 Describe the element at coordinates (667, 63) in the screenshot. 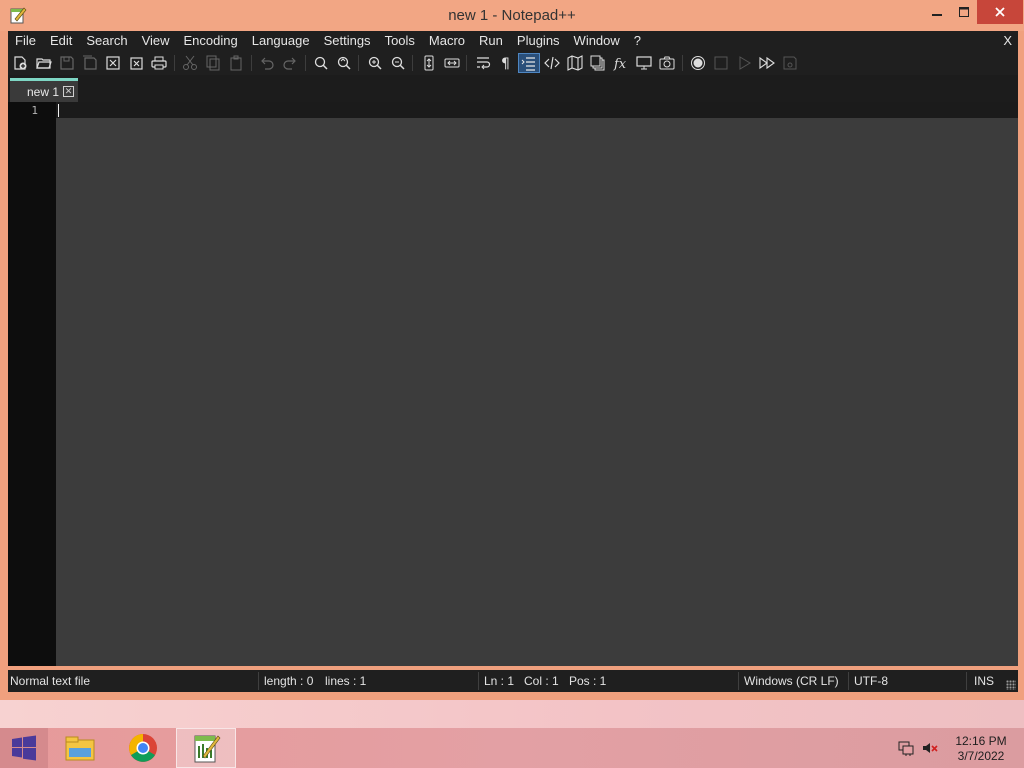

I see `screenshot-icon` at that location.